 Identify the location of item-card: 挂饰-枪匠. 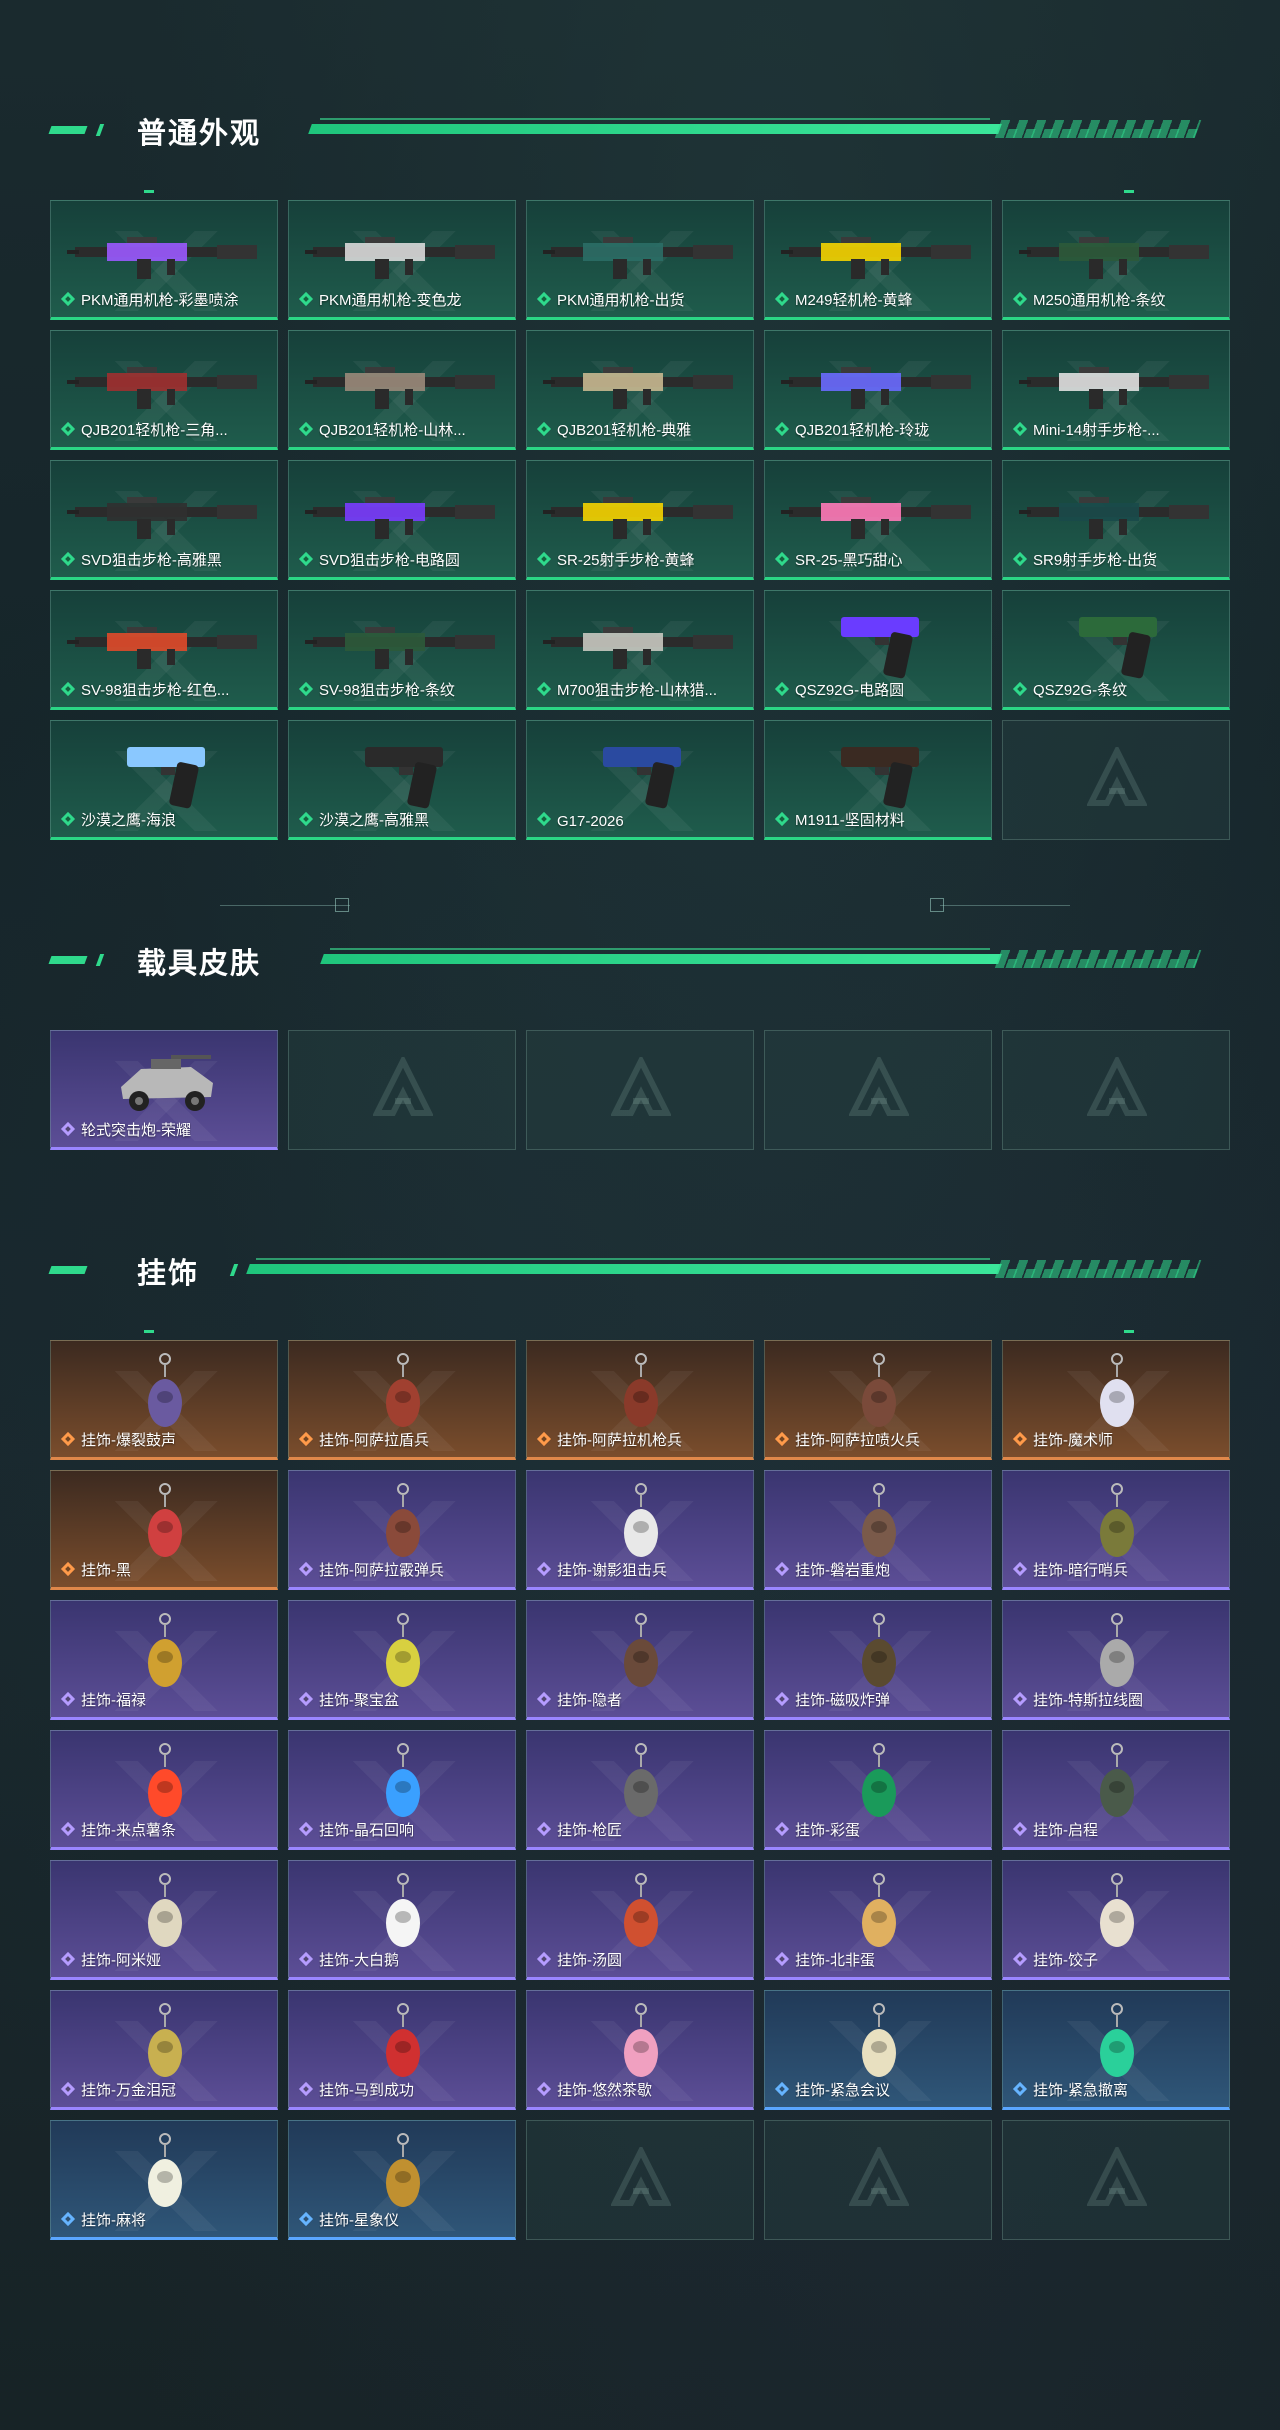
(640, 1790).